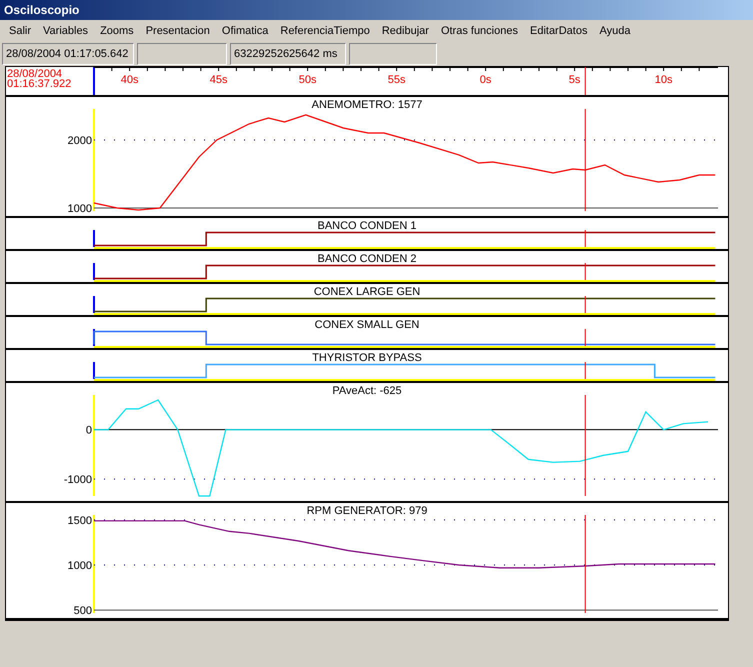 This screenshot has height=667, width=753. I want to click on channel-title: PAveAct: -625, so click(367, 391).